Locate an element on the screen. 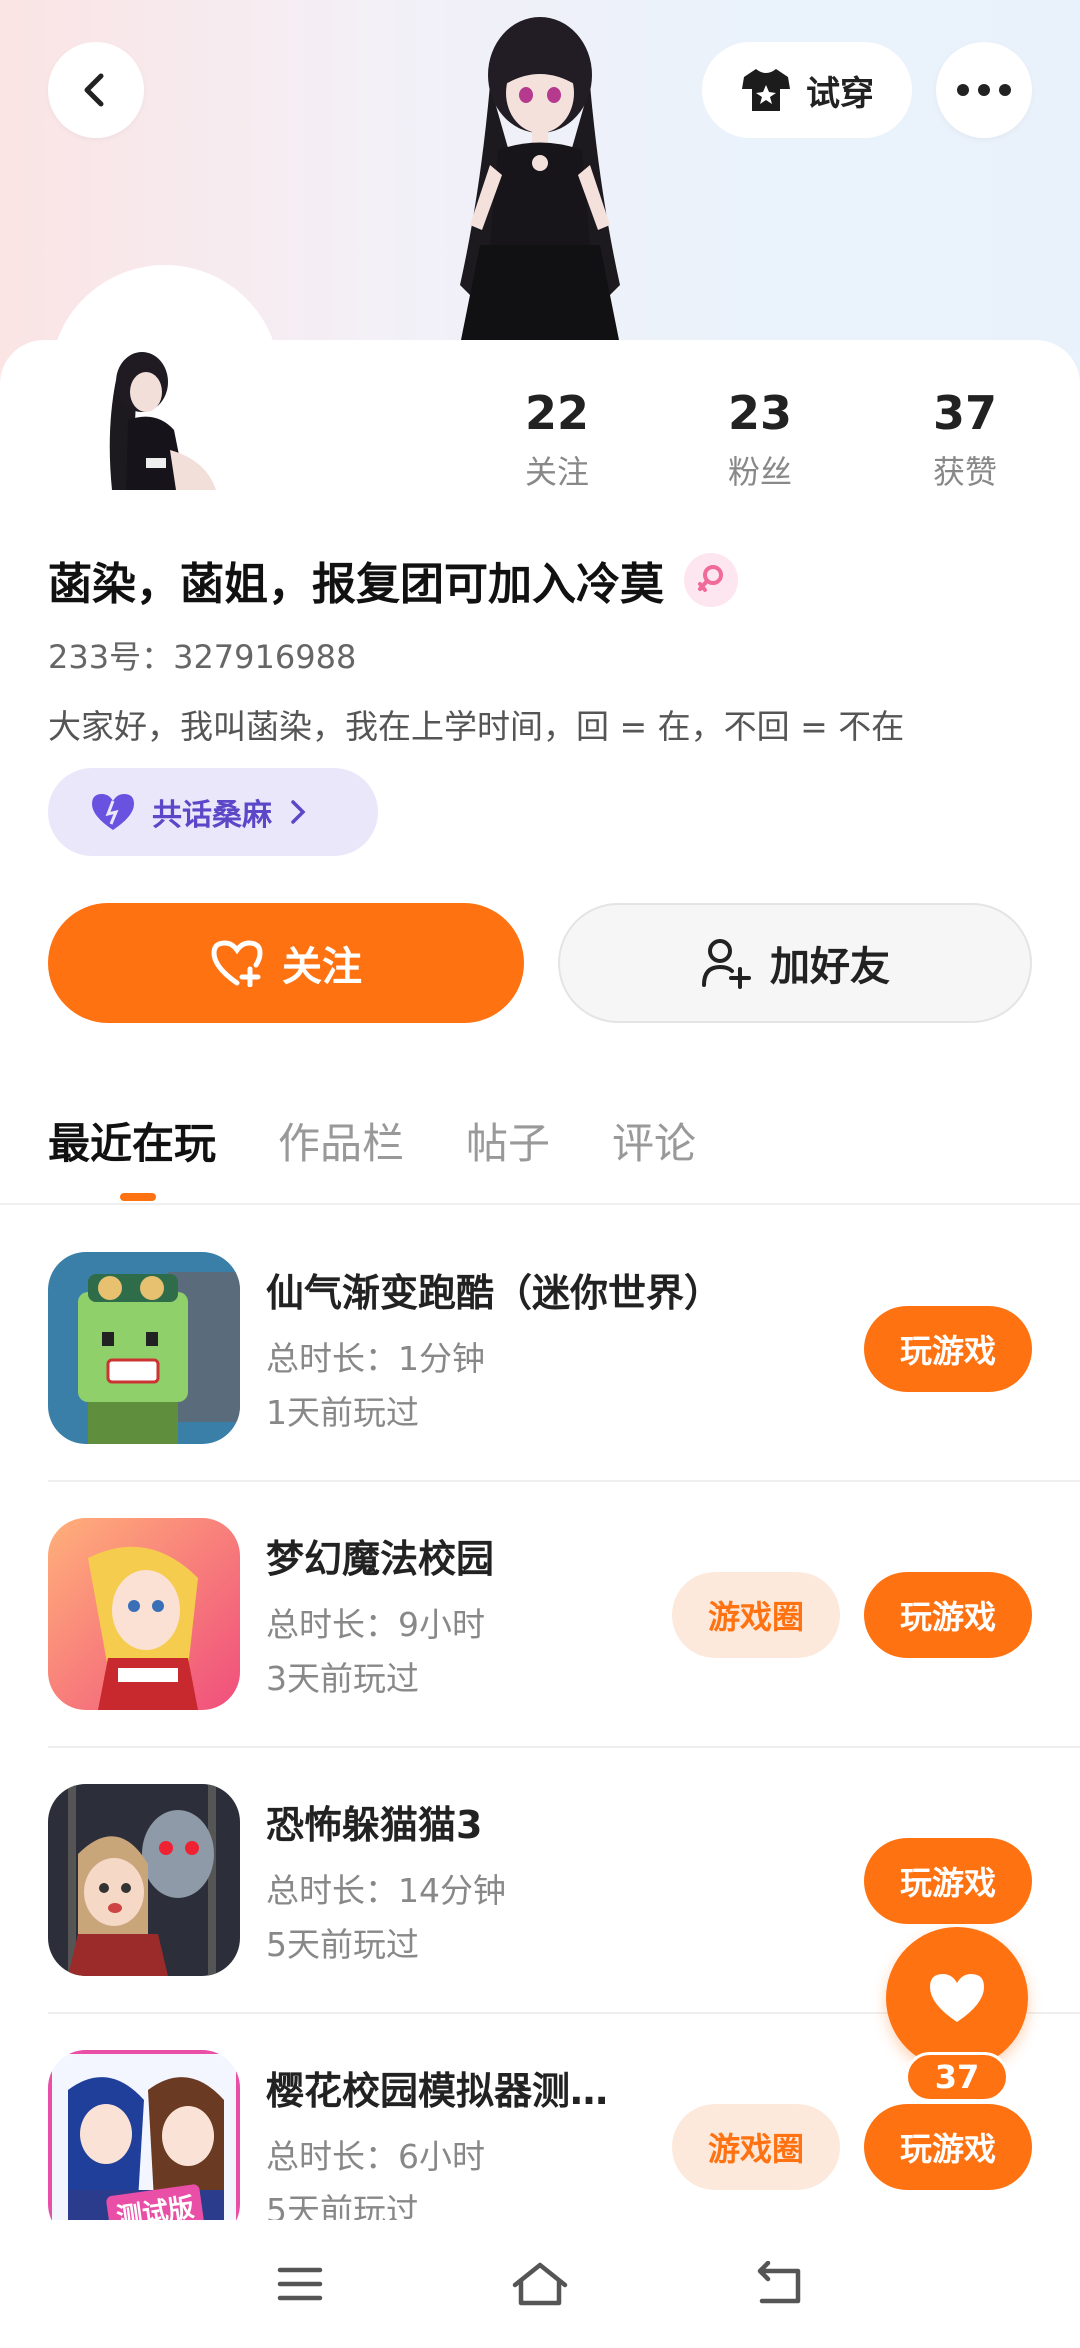 The image size is (1080, 2348). follow-button: 关注 is located at coordinates (286, 963).